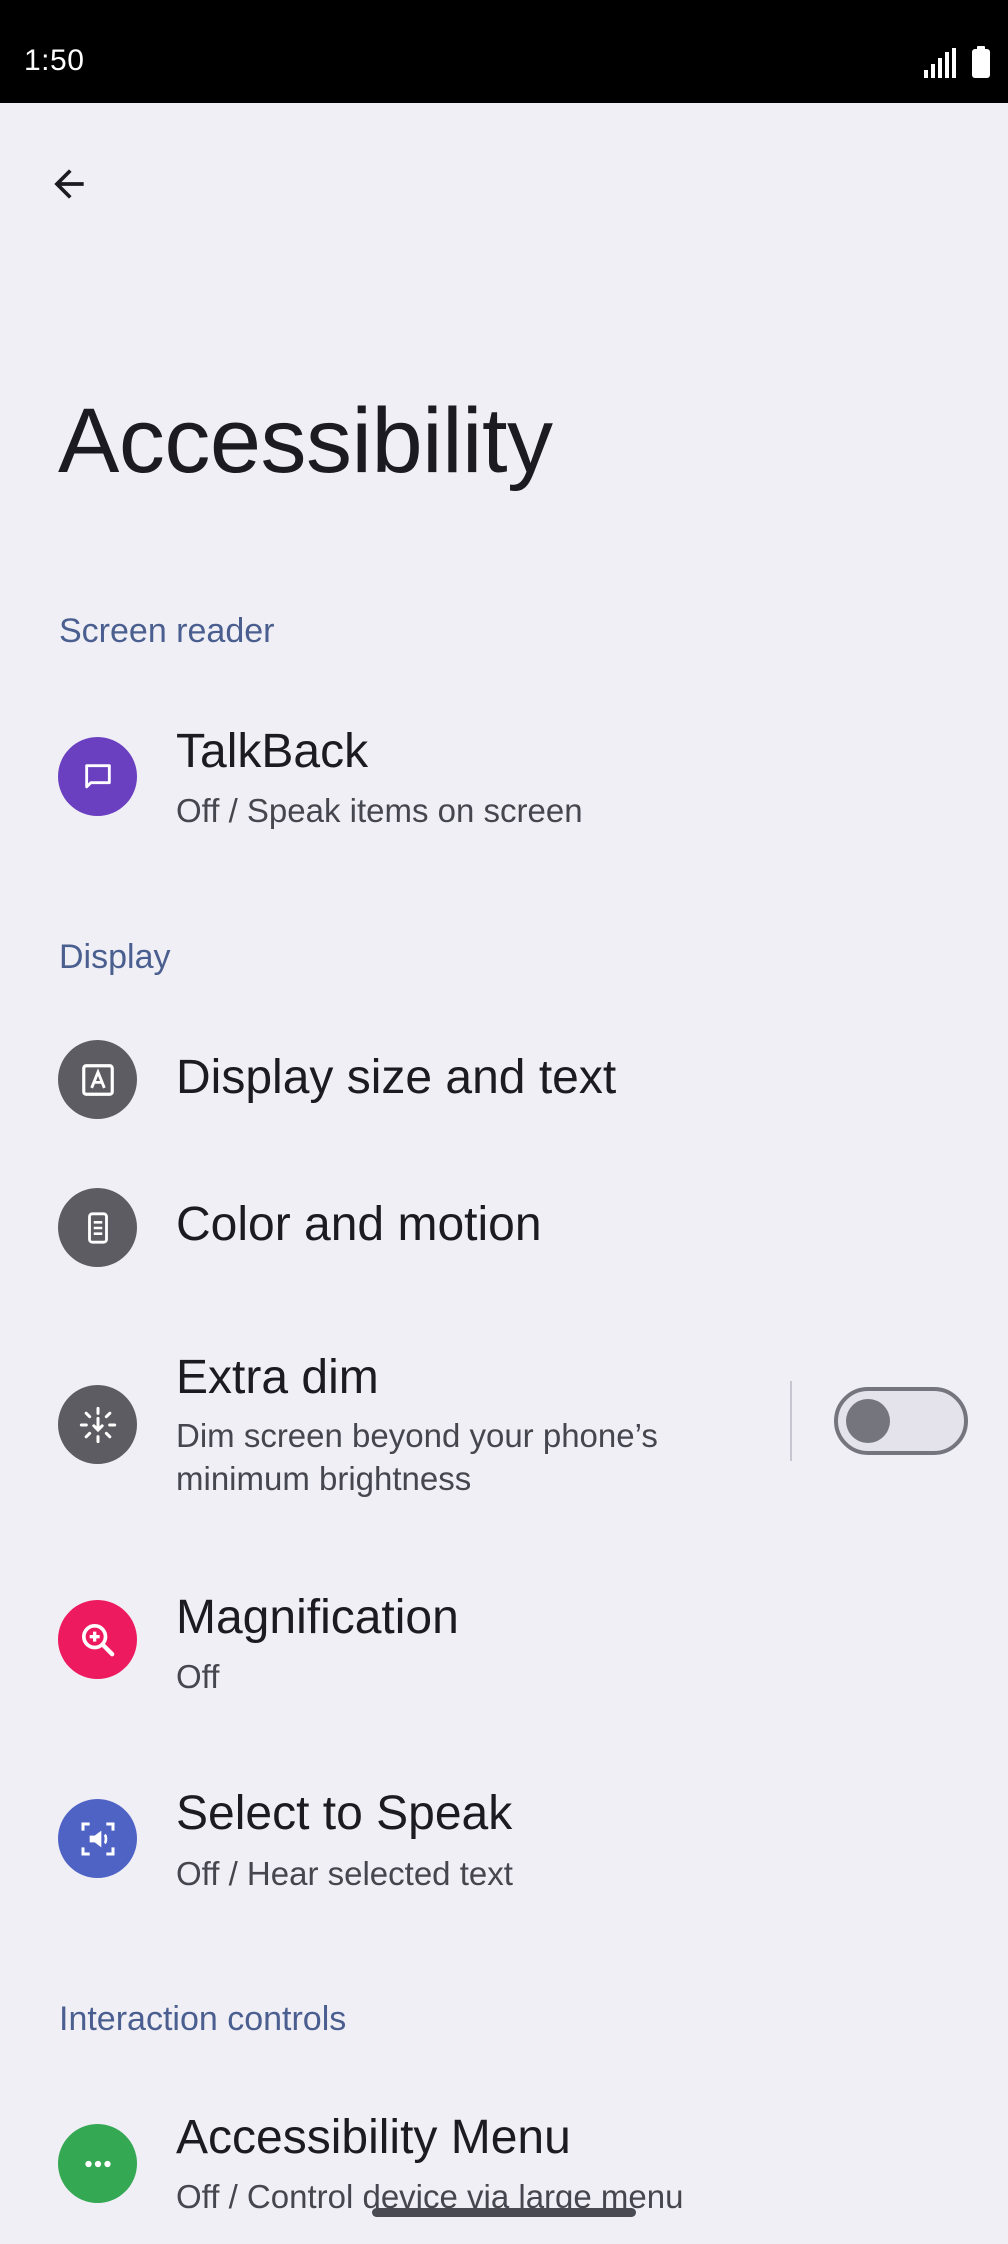 The image size is (1008, 2244). I want to click on section-header-screen-reader: Screen reader, so click(167, 631).